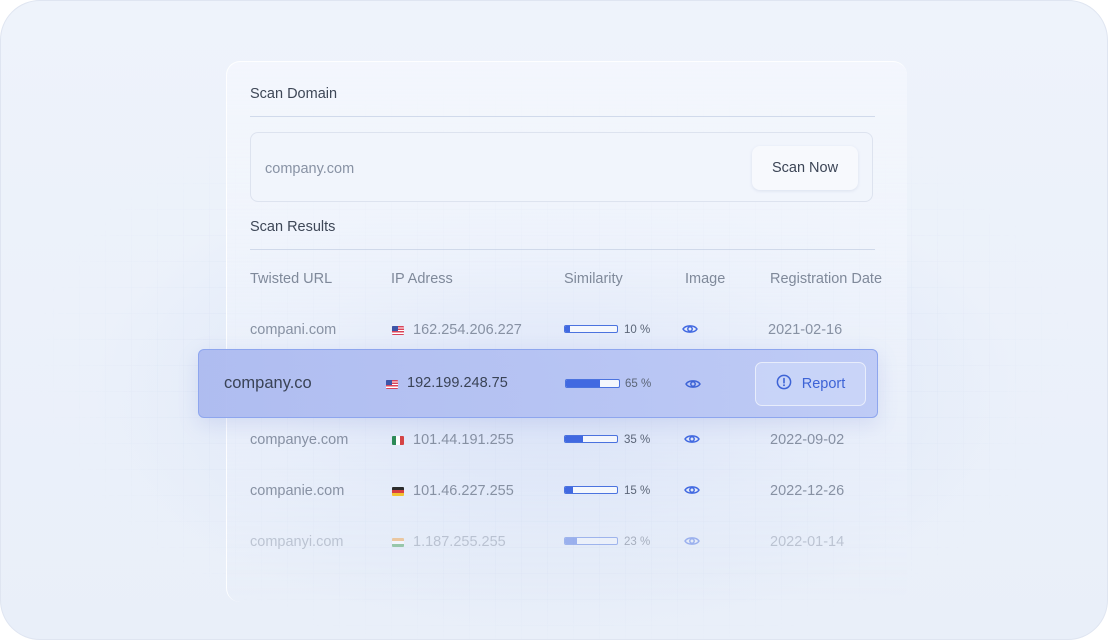  I want to click on row-ip: 1.187.255.255, so click(459, 542).